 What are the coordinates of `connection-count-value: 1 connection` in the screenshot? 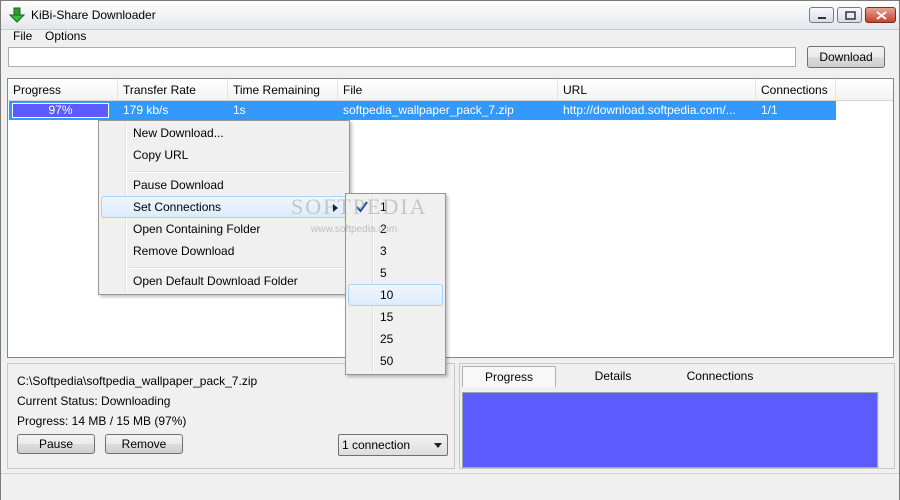 It's located at (376, 445).